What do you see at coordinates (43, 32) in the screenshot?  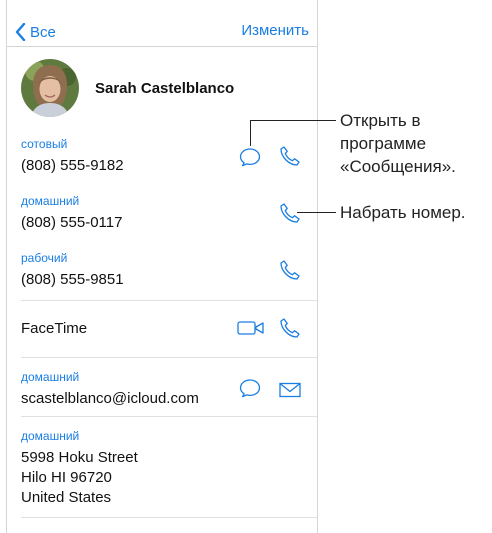 I see `back-label: Все` at bounding box center [43, 32].